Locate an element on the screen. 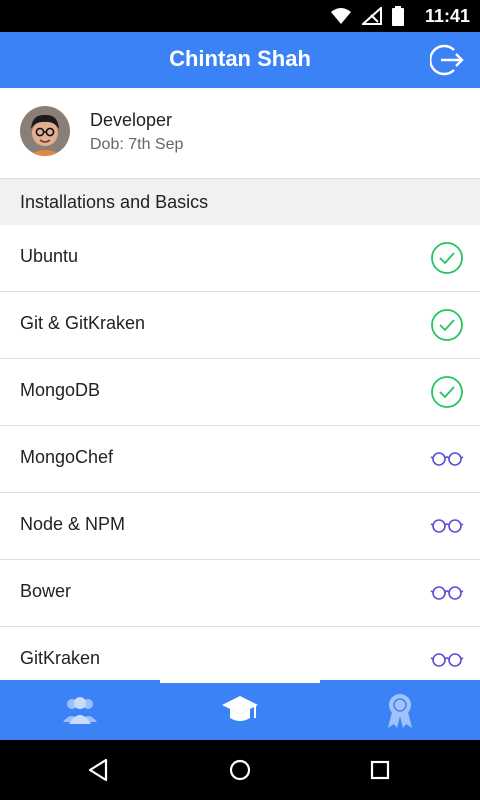 Image resolution: width=480 pixels, height=800 pixels. list-item: Git & GitKraken is located at coordinates (240, 325).